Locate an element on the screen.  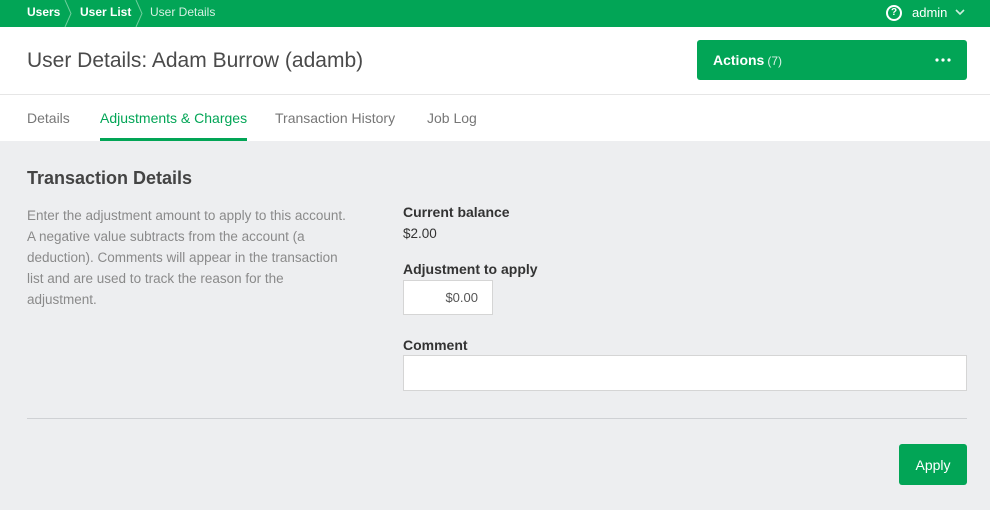
breadcrumb-user-list: User List is located at coordinates (105, 13).